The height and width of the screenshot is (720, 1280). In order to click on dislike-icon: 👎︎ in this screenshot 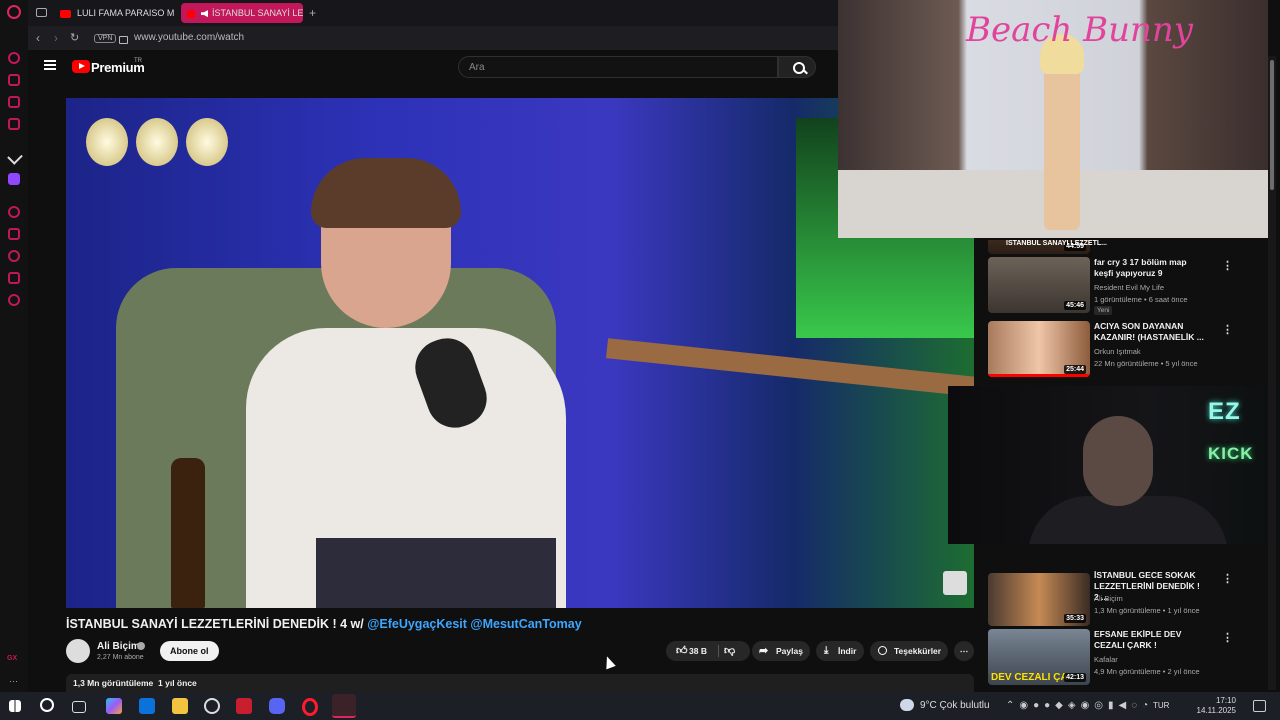, I will do `click(729, 651)`.